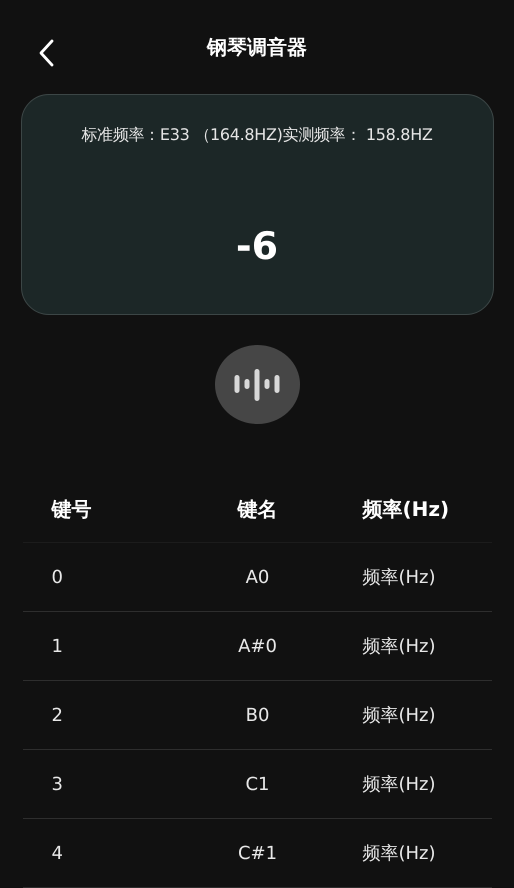 This screenshot has width=514, height=888. I want to click on back-icon, so click(46, 53).